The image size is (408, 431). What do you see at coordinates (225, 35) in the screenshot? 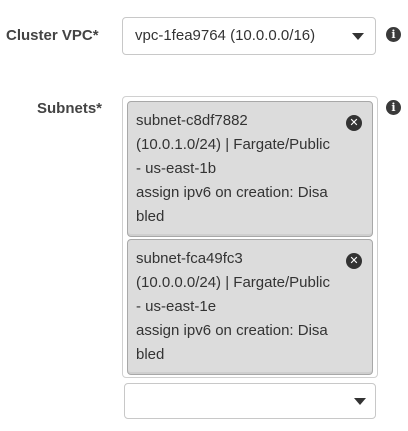
I see `cluster-vpc-value: vpc-1fea9764 (10.0.0.0/16)` at bounding box center [225, 35].